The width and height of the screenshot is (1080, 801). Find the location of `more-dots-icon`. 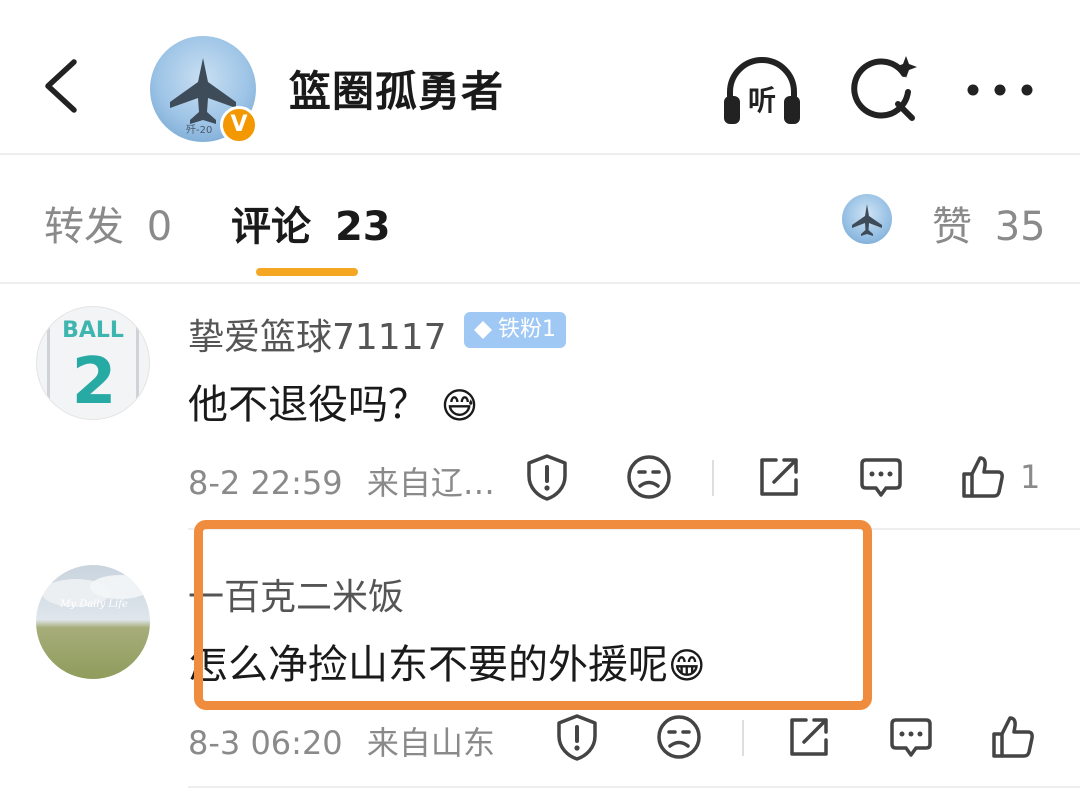

more-dots-icon is located at coordinates (1000, 90).